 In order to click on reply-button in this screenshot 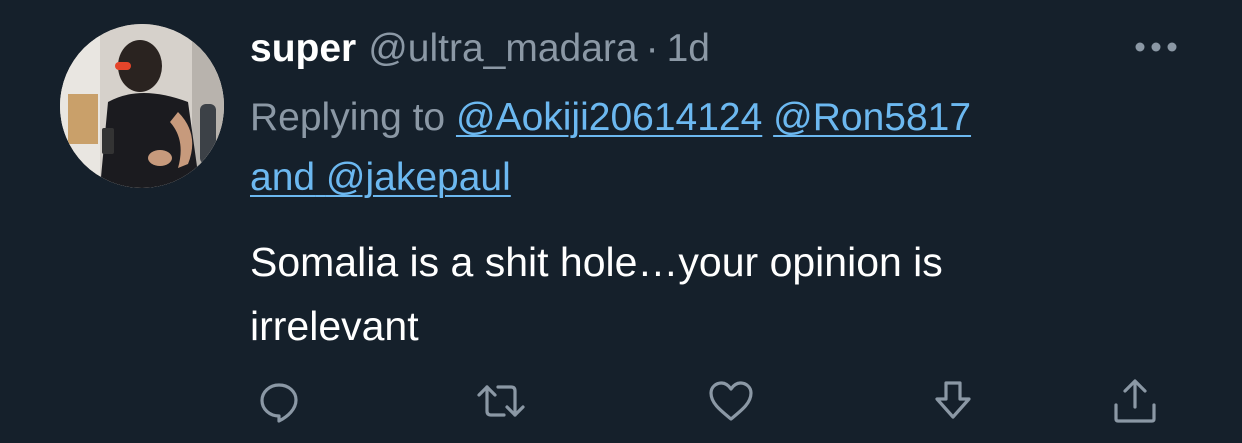, I will do `click(279, 401)`.